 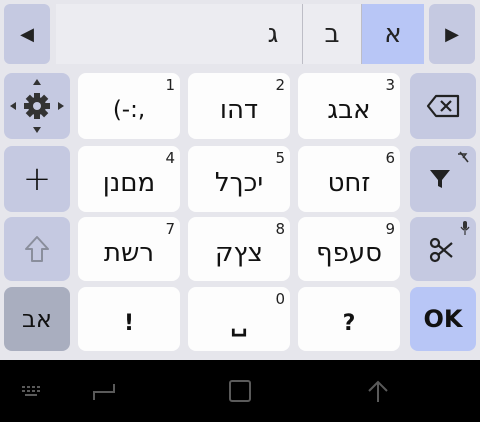 What do you see at coordinates (37, 319) in the screenshot?
I see `language-switch-key: אב` at bounding box center [37, 319].